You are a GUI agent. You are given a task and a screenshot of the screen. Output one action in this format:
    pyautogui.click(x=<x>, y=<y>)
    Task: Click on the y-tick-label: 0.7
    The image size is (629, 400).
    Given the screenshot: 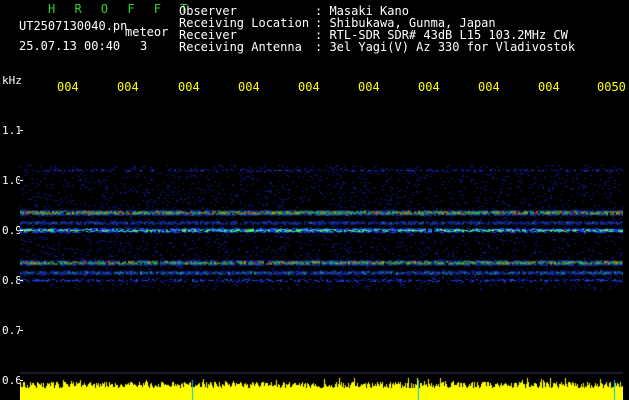 What is the action you would take?
    pyautogui.click(x=12, y=330)
    